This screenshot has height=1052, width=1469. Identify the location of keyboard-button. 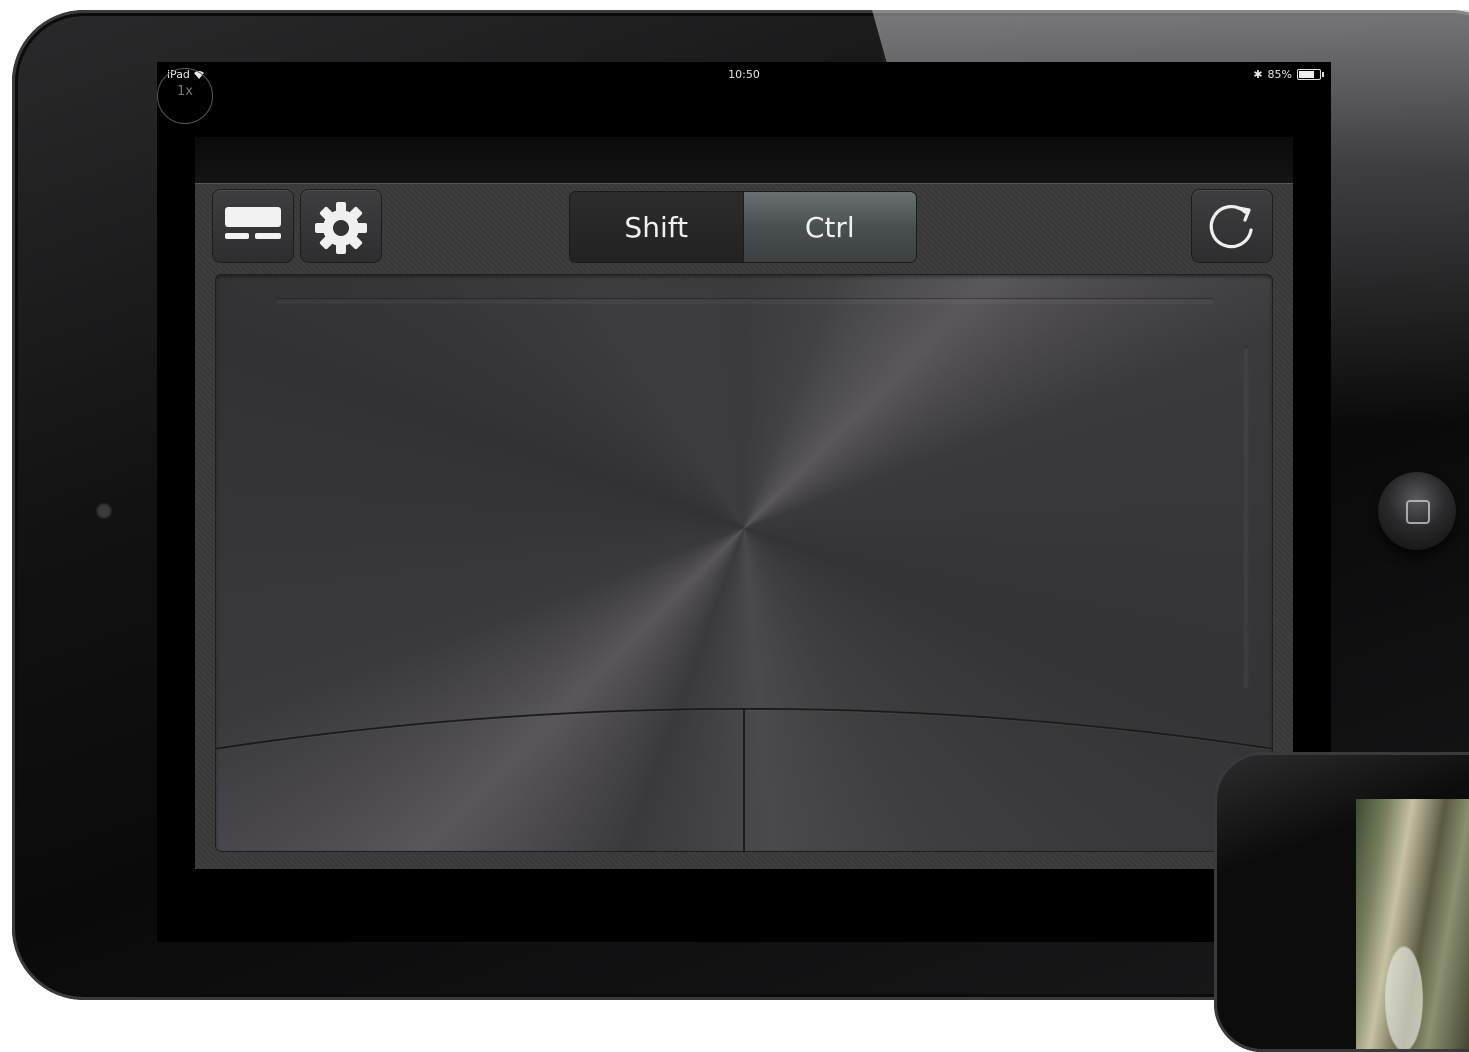
(253, 226).